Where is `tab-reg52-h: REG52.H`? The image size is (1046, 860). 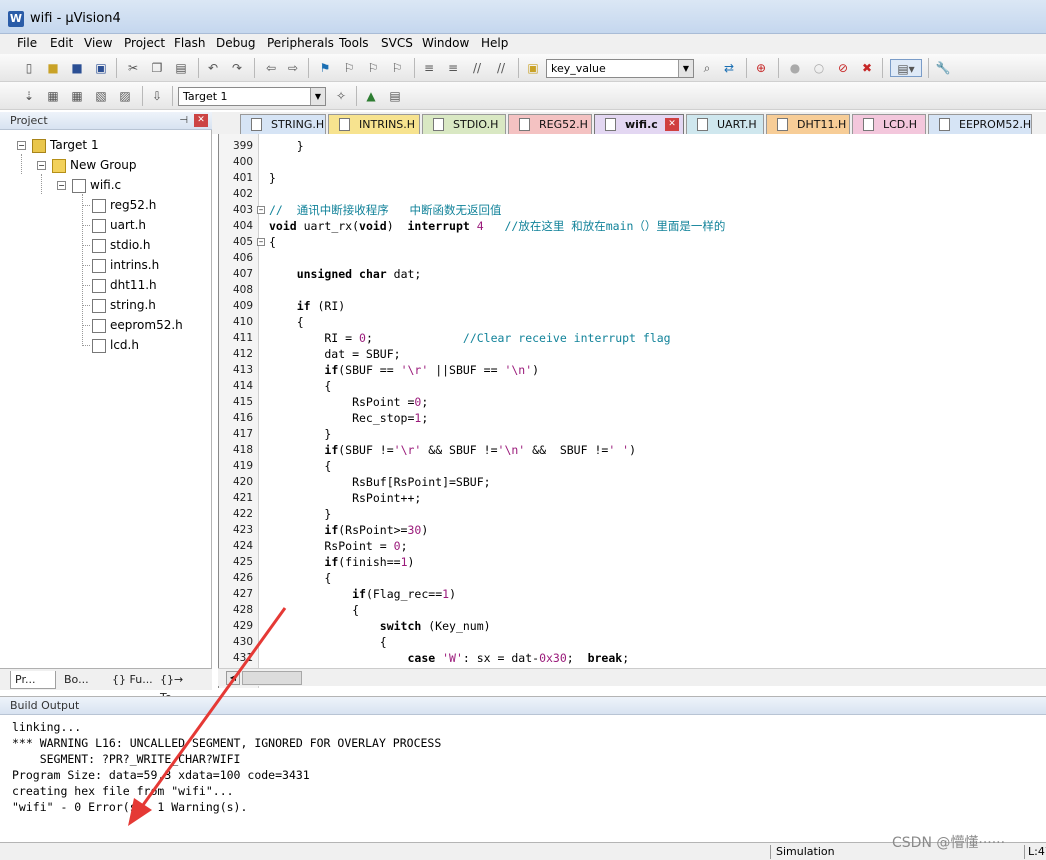
tab-reg52-h: REG52.H is located at coordinates (550, 124).